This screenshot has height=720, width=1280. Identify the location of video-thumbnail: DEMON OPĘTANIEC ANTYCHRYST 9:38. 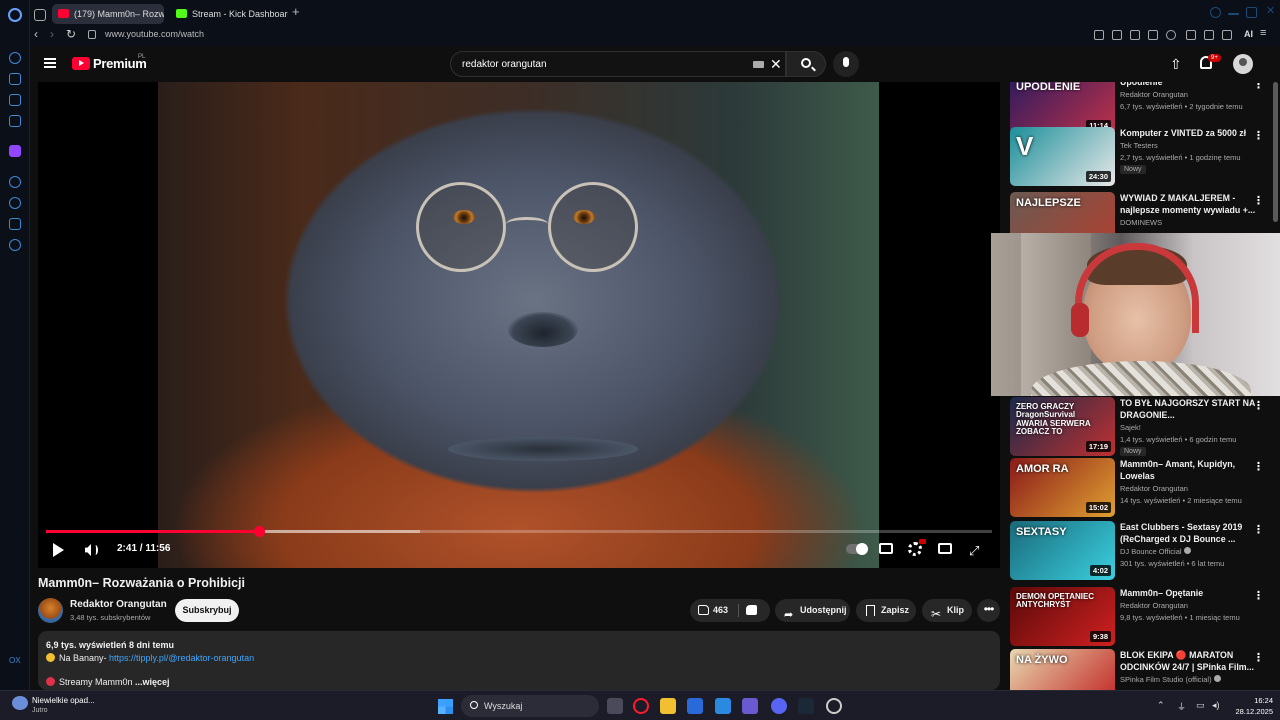
(1062, 616).